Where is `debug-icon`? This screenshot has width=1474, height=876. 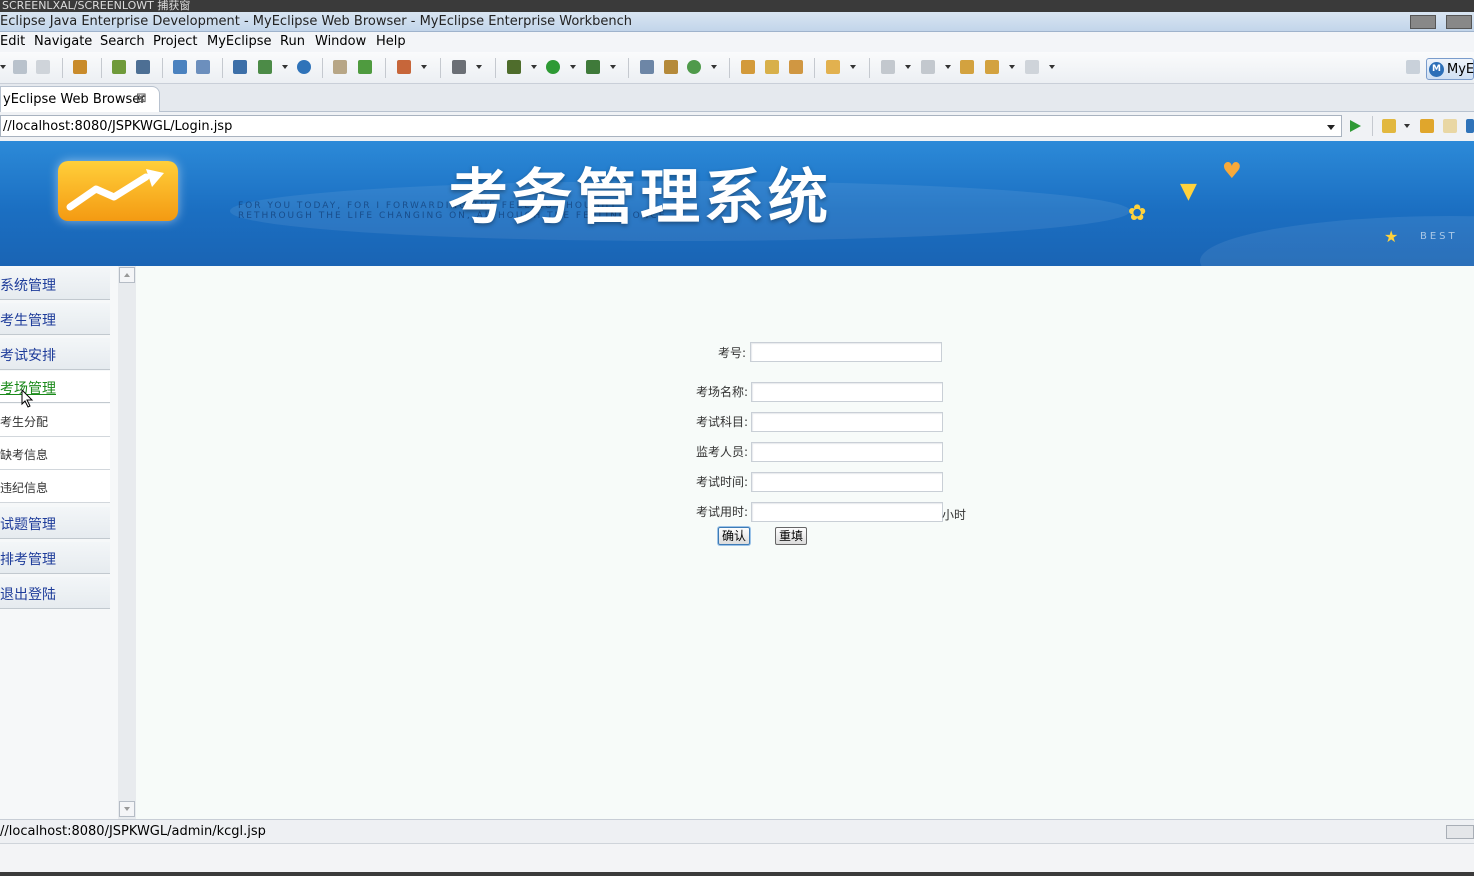
debug-icon is located at coordinates (514, 67).